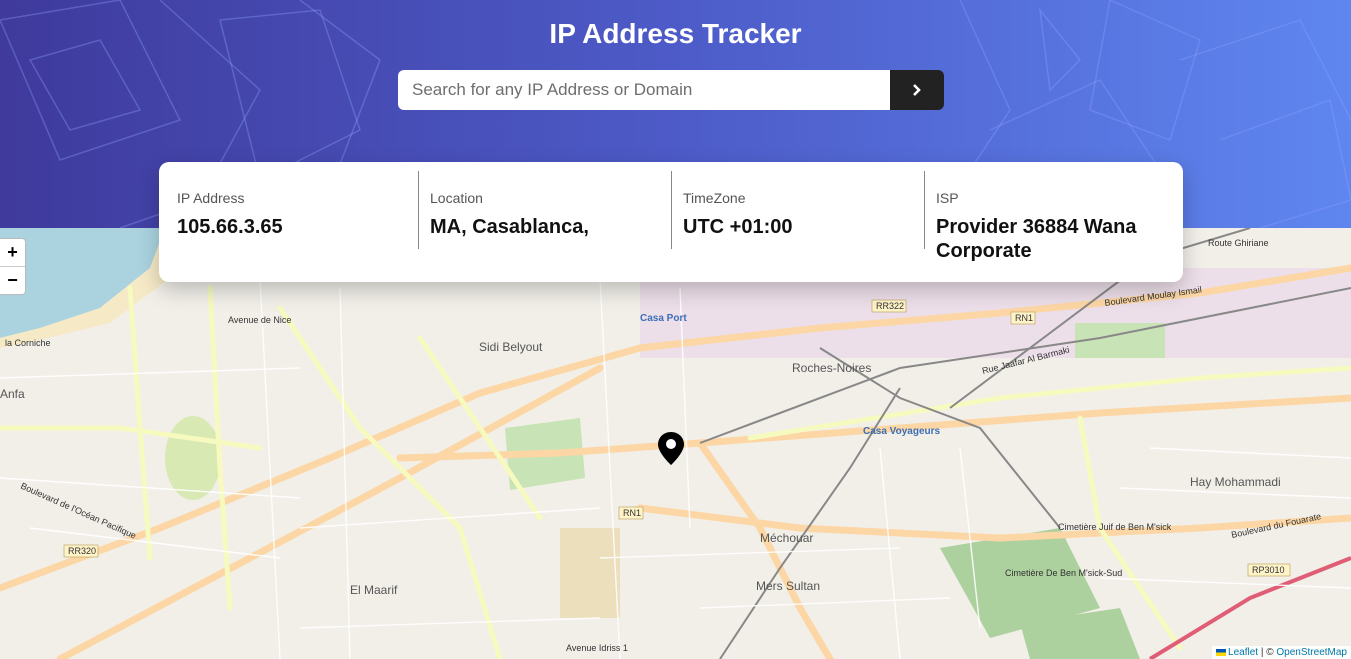  I want to click on search-input, so click(644, 90).